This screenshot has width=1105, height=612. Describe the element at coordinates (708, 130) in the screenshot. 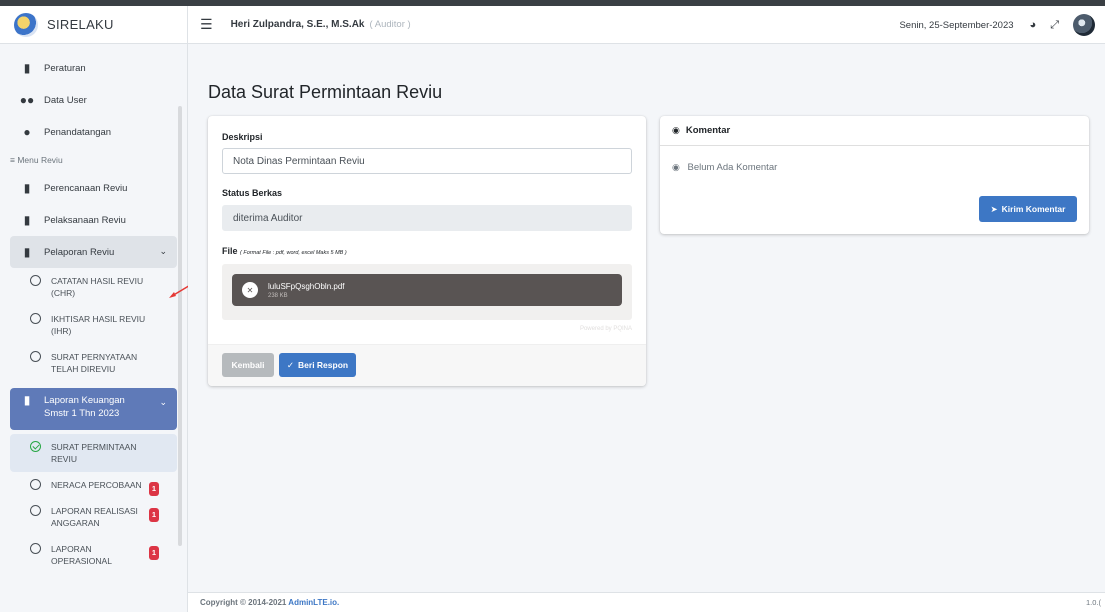

I see `comment-card-title: Komentar` at that location.